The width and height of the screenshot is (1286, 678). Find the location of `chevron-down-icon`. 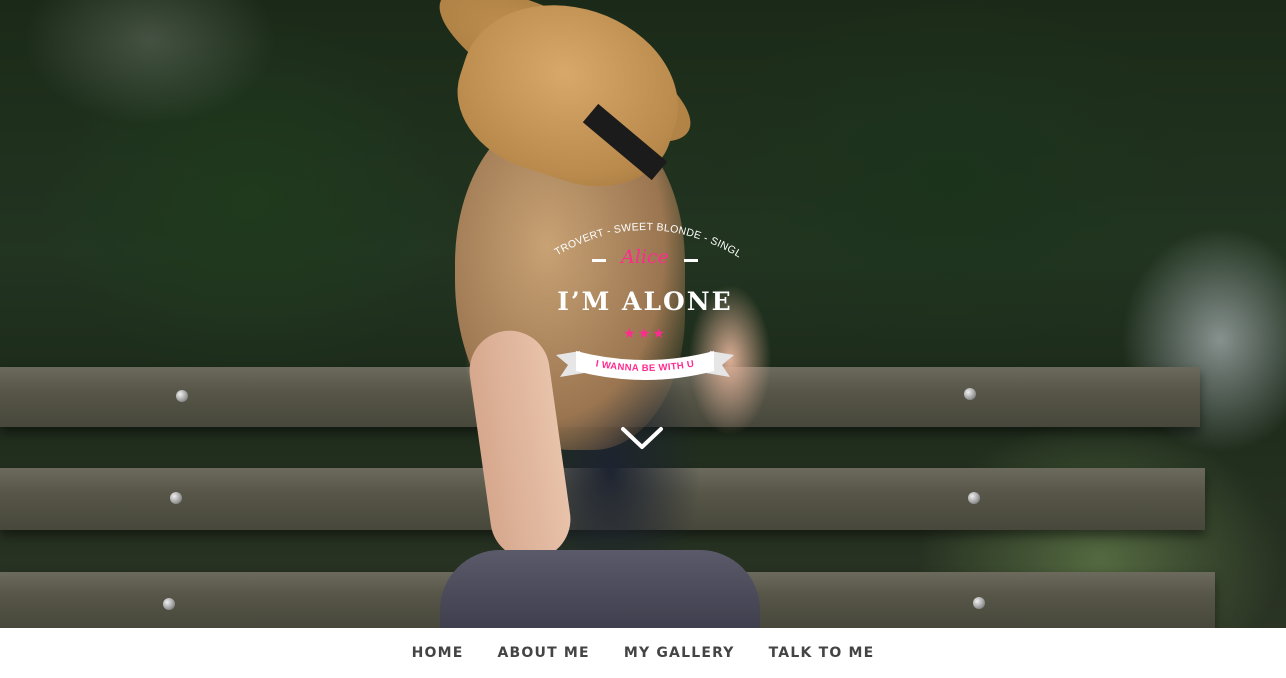

chevron-down-icon is located at coordinates (642, 439).